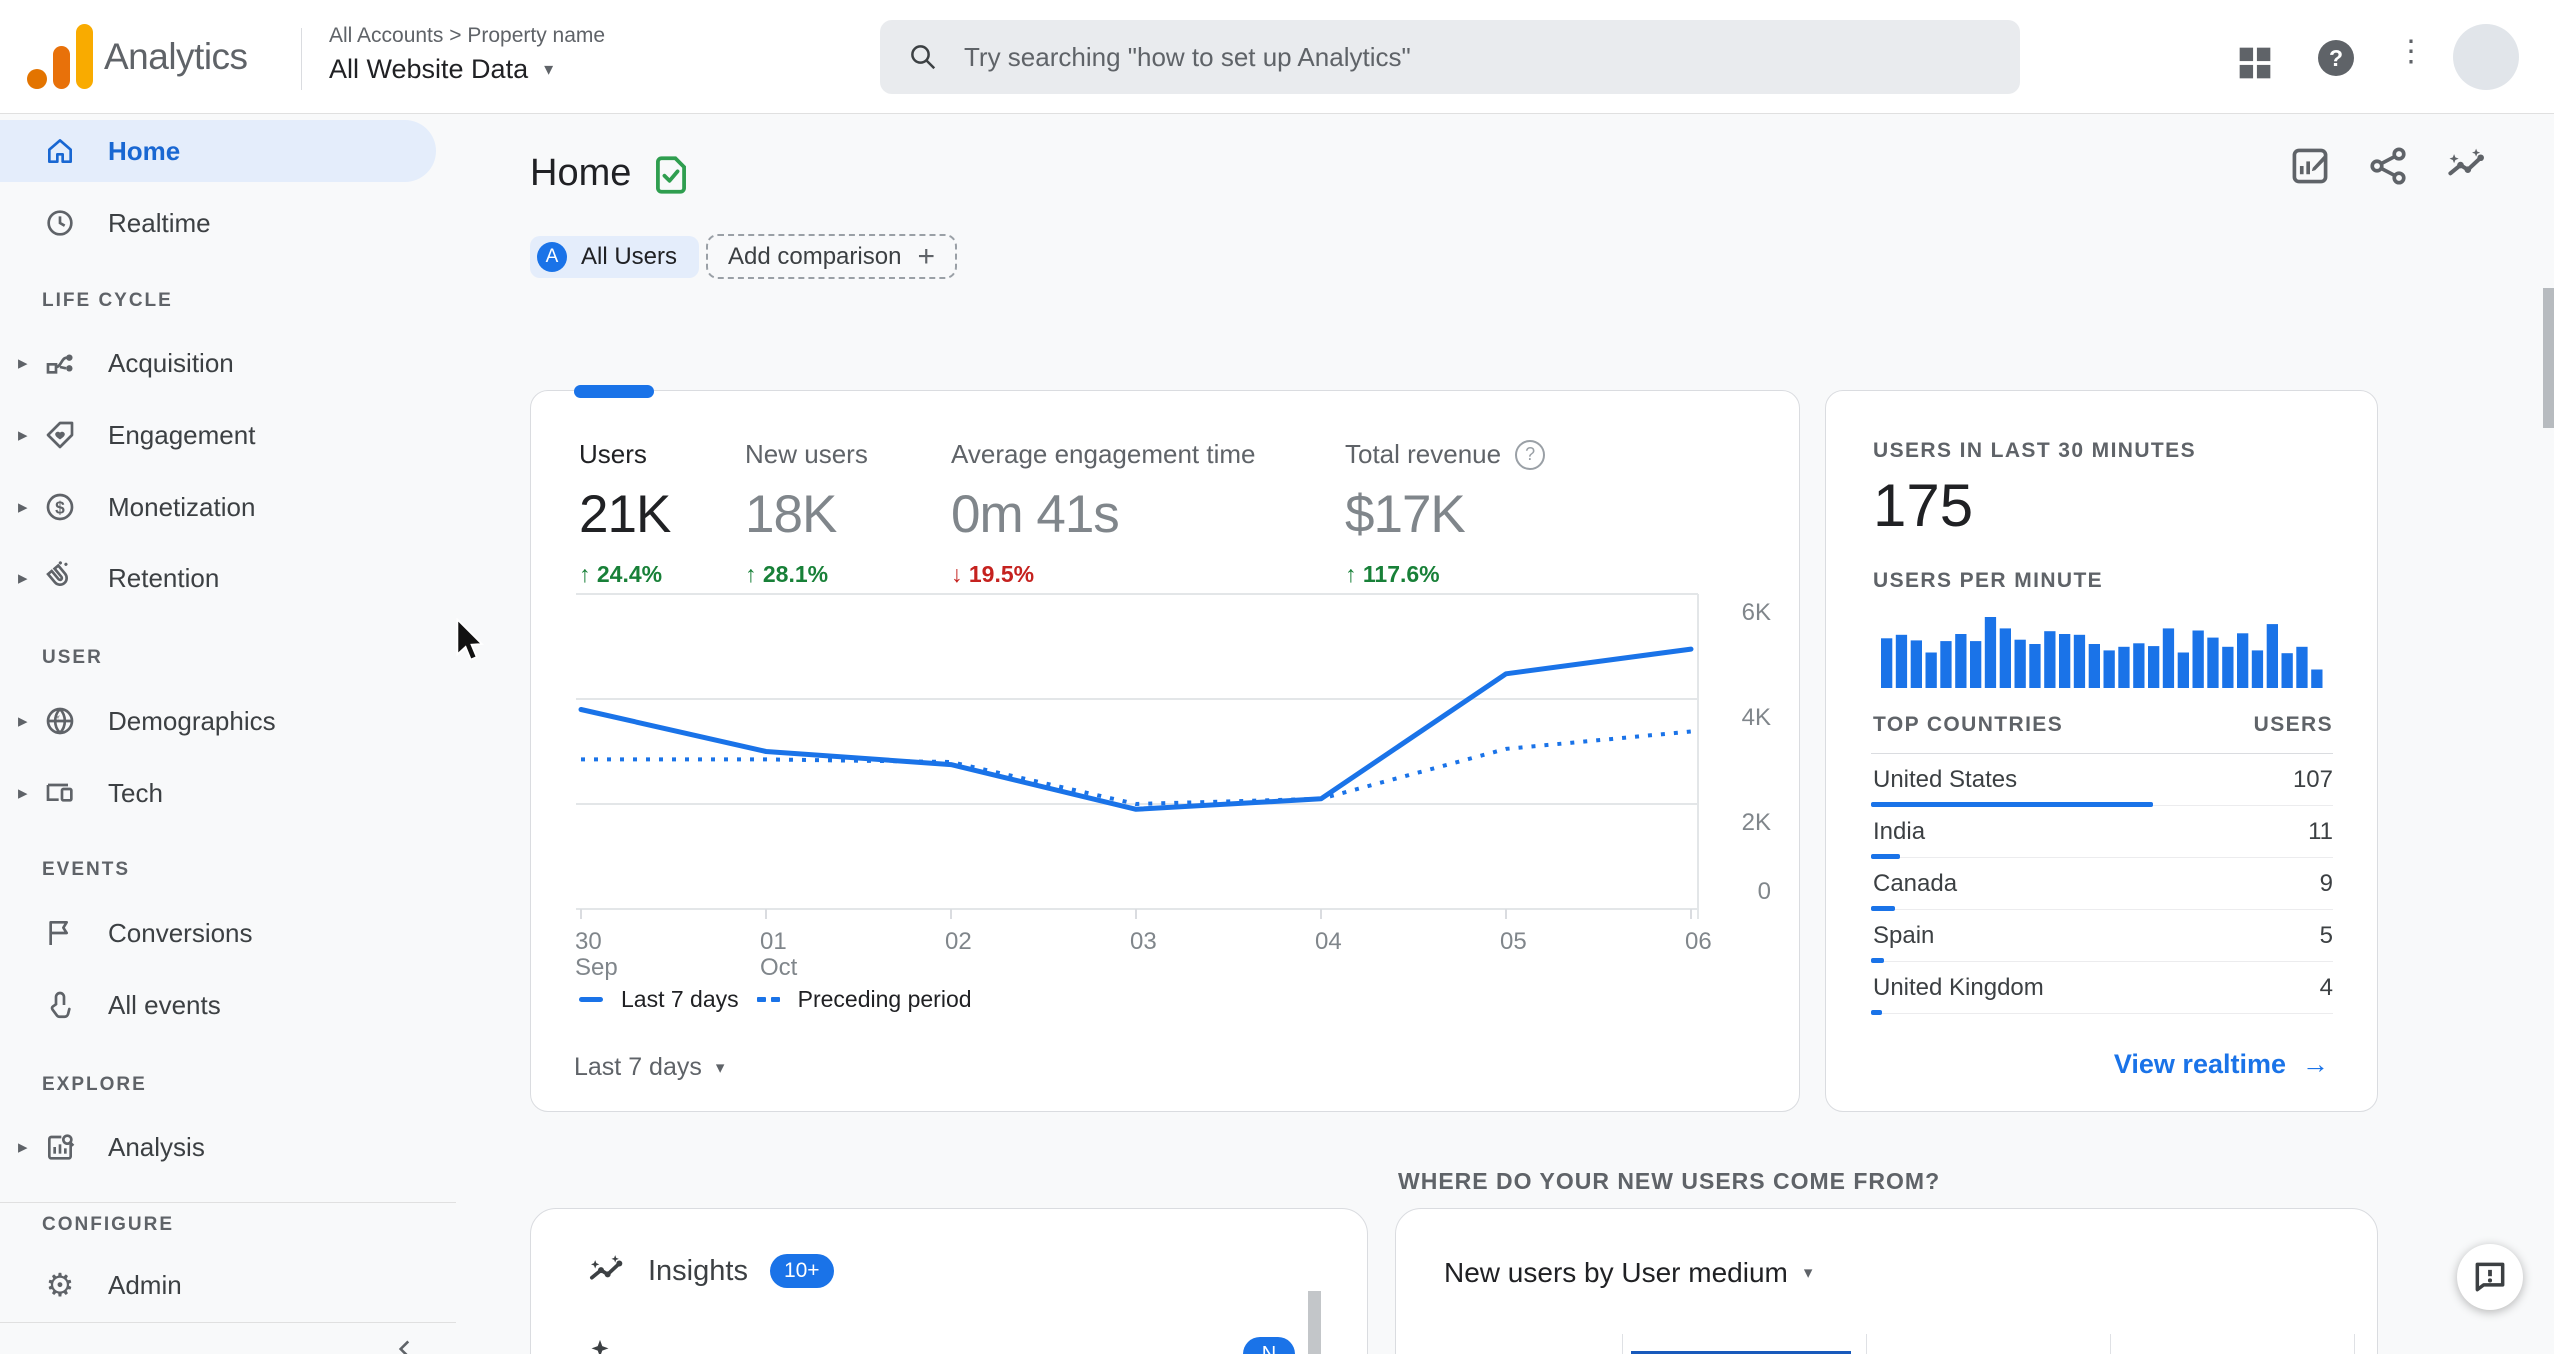 This screenshot has height=1354, width=2554. I want to click on globe-icon, so click(60, 721).